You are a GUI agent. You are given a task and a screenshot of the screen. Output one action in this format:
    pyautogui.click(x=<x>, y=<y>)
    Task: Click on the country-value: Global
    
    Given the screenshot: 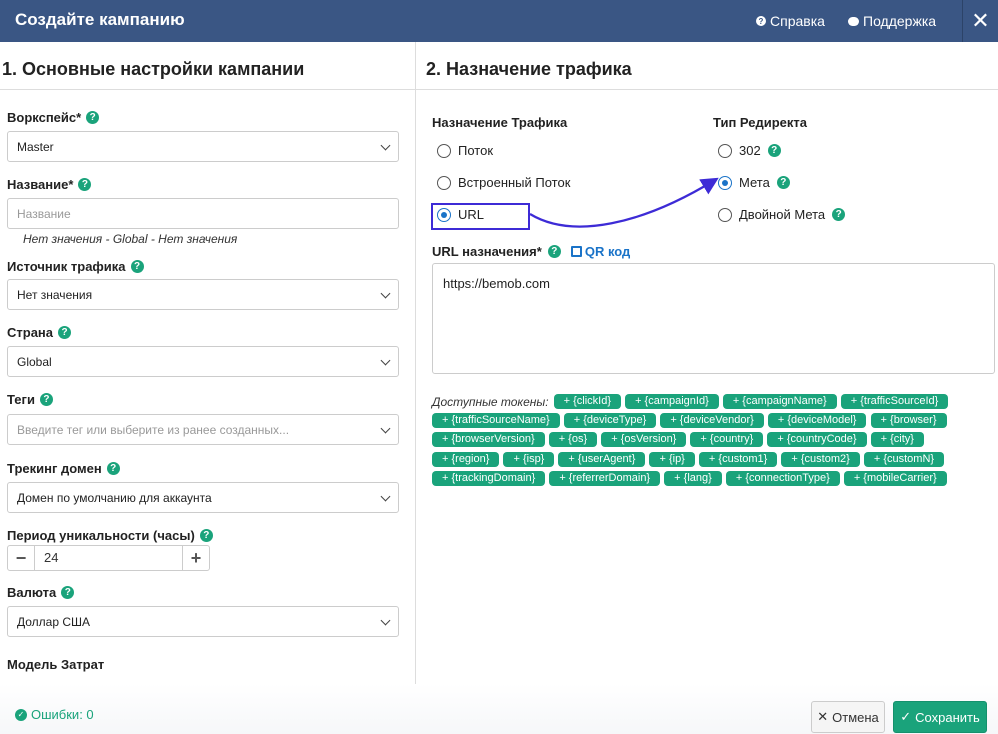 What is the action you would take?
    pyautogui.click(x=34, y=361)
    